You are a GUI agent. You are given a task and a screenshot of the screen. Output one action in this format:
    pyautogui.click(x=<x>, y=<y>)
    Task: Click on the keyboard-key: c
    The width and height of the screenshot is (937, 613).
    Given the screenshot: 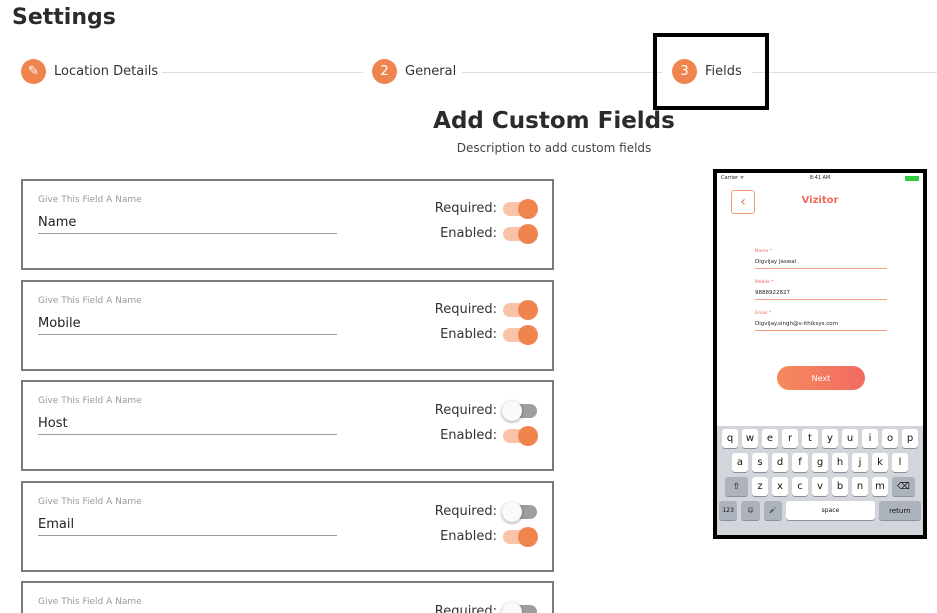 What is the action you would take?
    pyautogui.click(x=800, y=486)
    